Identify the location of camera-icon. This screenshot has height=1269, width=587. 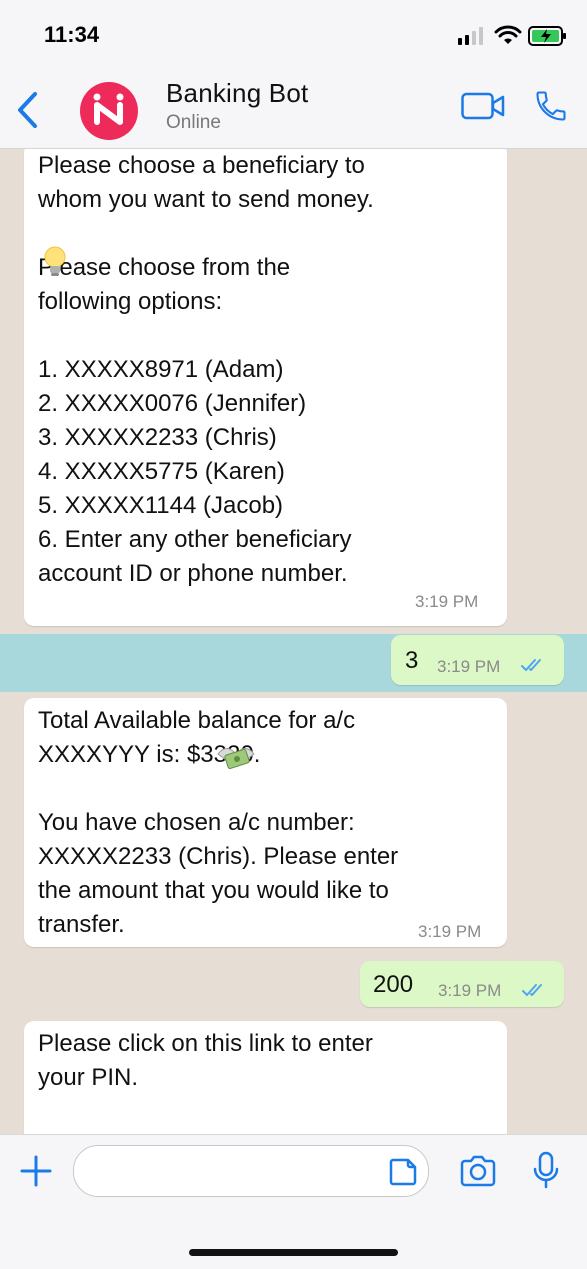
(478, 1171).